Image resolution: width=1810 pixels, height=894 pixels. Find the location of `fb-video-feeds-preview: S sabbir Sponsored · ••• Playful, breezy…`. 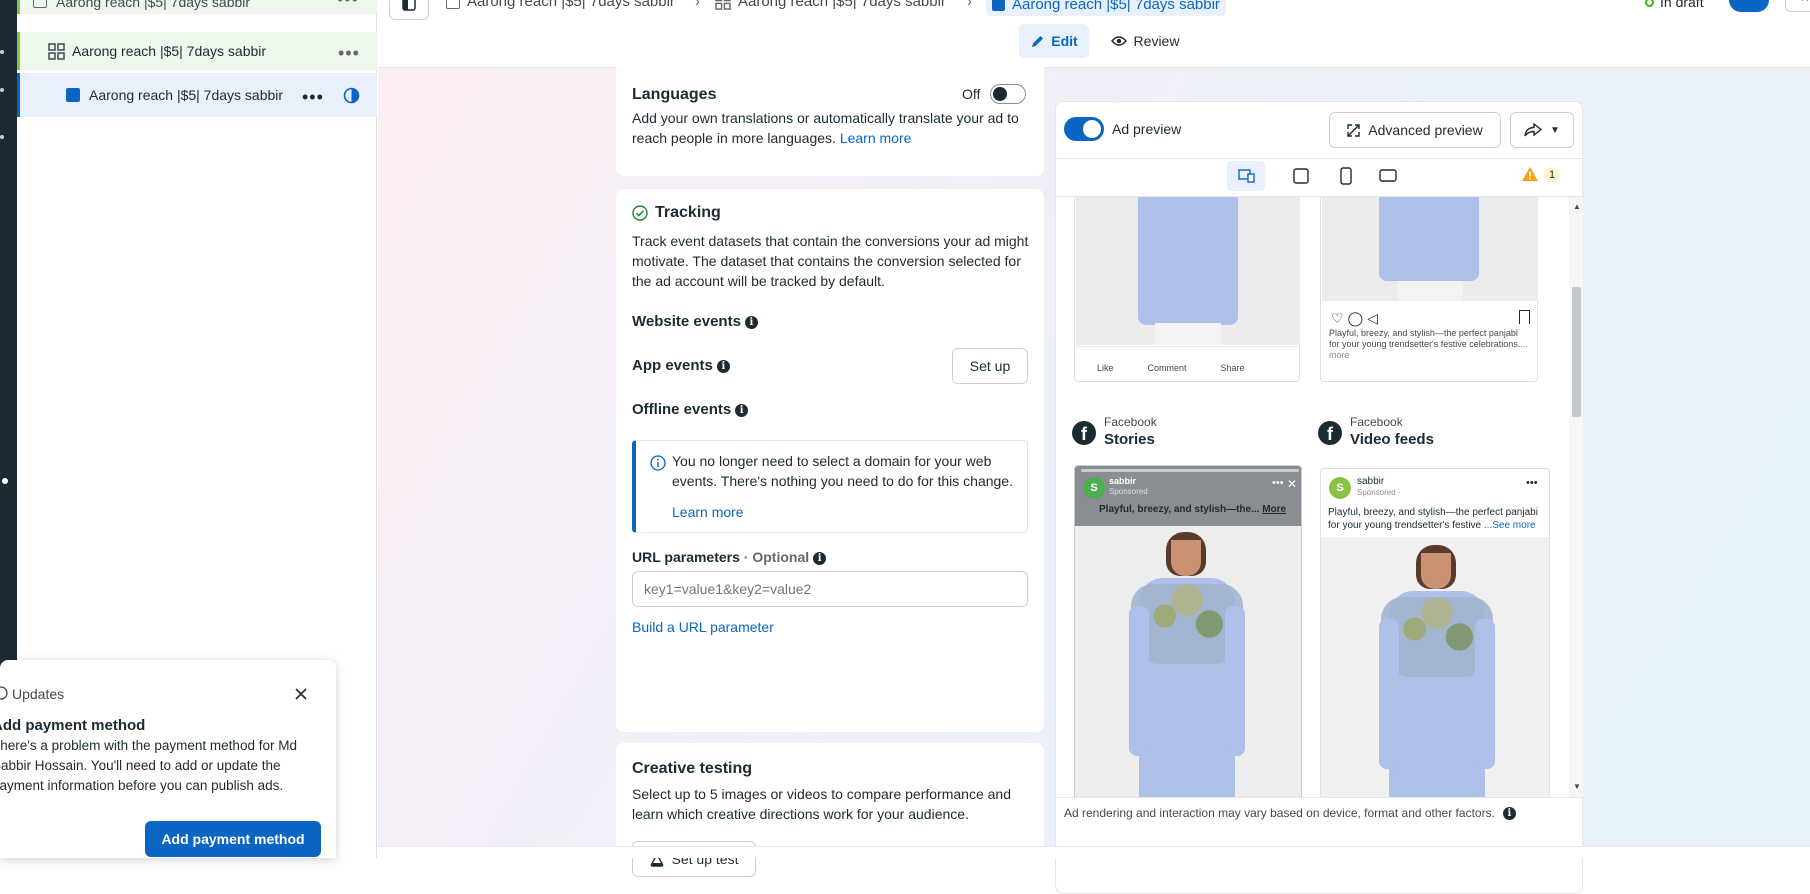

fb-video-feeds-preview: S sabbir Sponsored · ••• Playful, breezy… is located at coordinates (1435, 632).